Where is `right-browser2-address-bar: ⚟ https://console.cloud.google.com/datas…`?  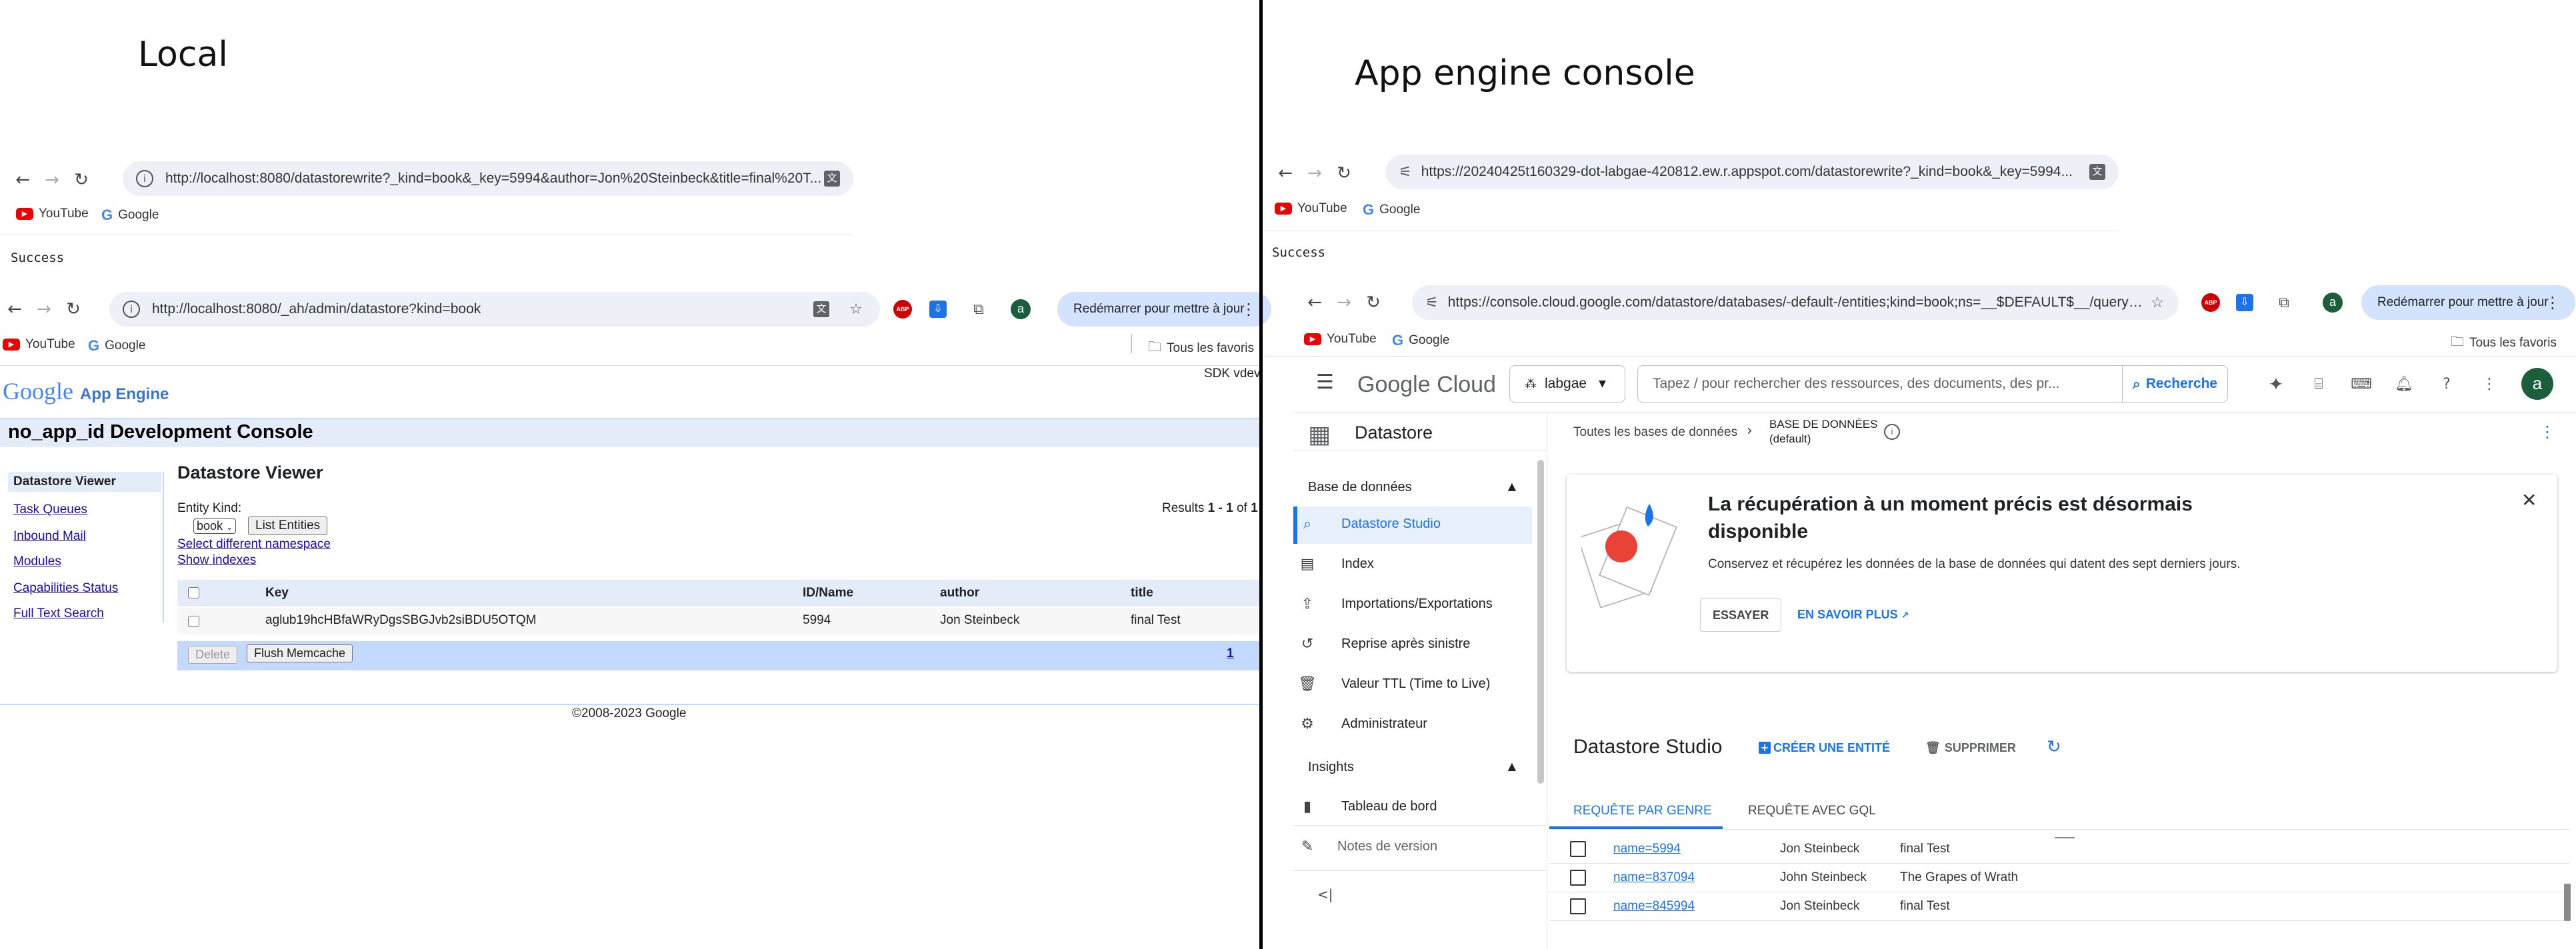 right-browser2-address-bar: ⚟ https://console.cloud.google.com/datas… is located at coordinates (1795, 302).